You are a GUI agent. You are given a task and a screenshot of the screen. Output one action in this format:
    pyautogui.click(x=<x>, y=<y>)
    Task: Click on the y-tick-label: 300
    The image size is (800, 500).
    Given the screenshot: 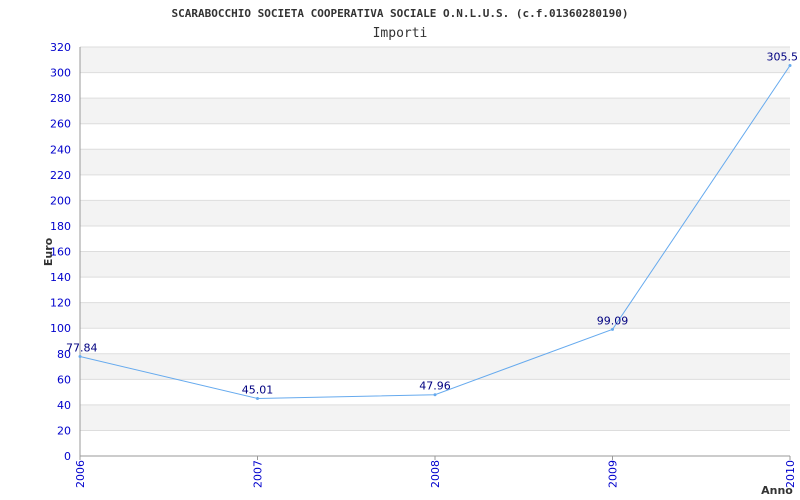 What is the action you would take?
    pyautogui.click(x=60, y=73)
    